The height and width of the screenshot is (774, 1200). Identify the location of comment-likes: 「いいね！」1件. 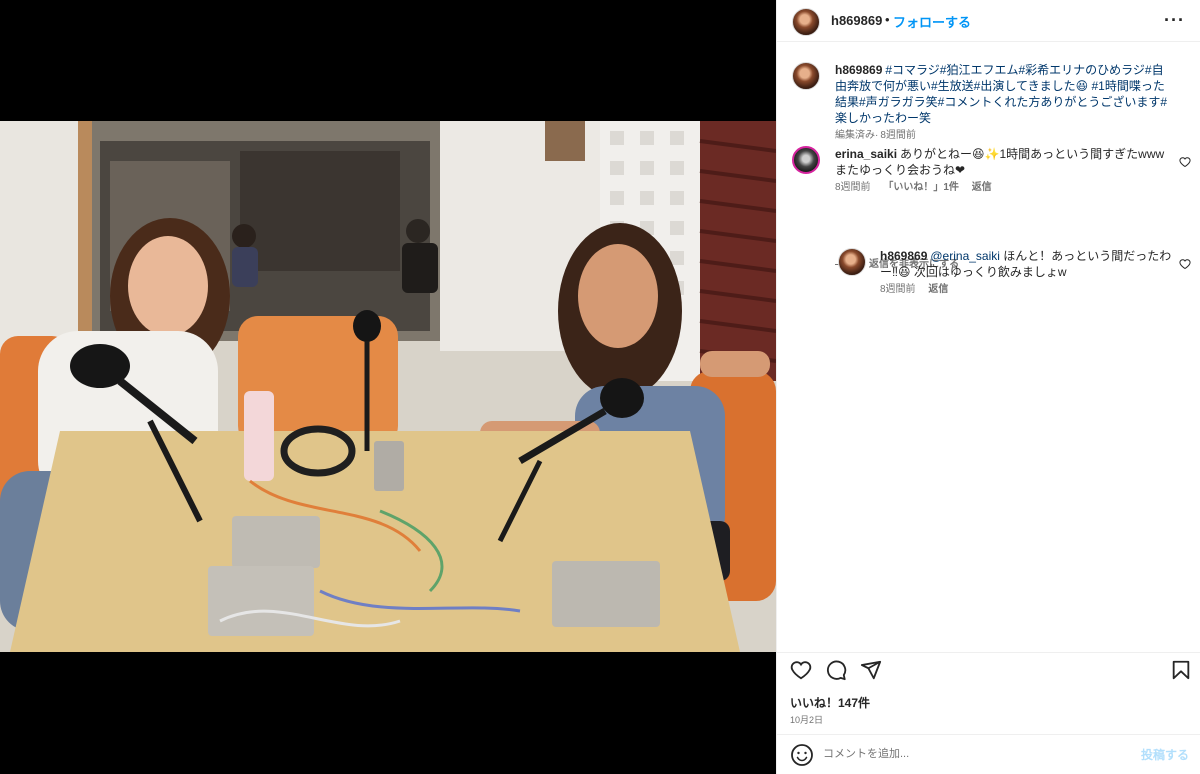
(921, 187).